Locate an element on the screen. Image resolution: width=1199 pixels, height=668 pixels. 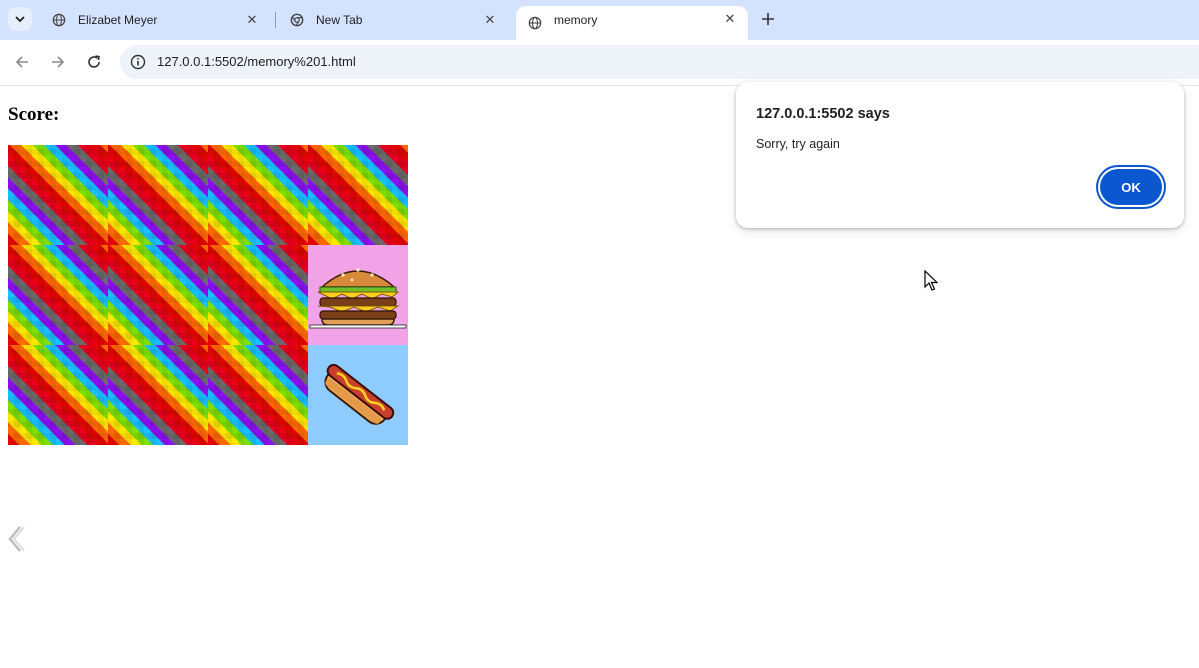
ok-button: OK is located at coordinates (1131, 187).